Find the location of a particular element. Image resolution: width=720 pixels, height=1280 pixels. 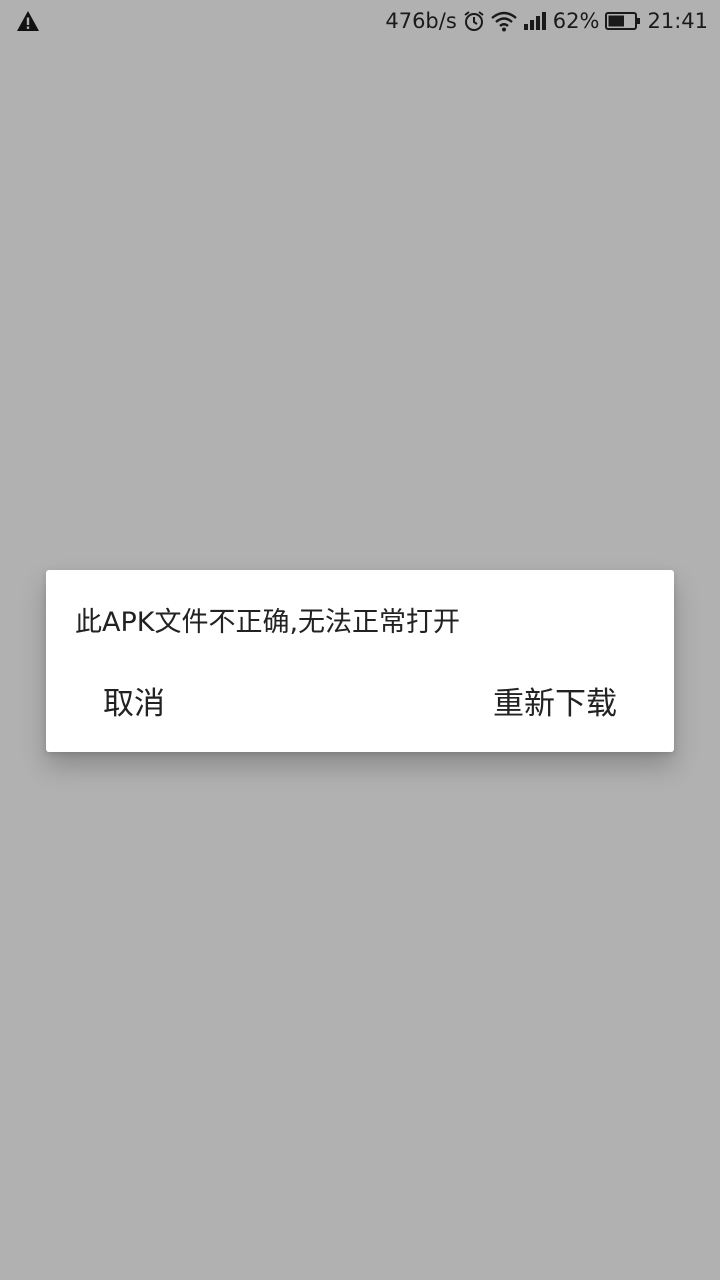

dialog-message: 此APK文件不正确,无法正常打开 is located at coordinates (268, 622).